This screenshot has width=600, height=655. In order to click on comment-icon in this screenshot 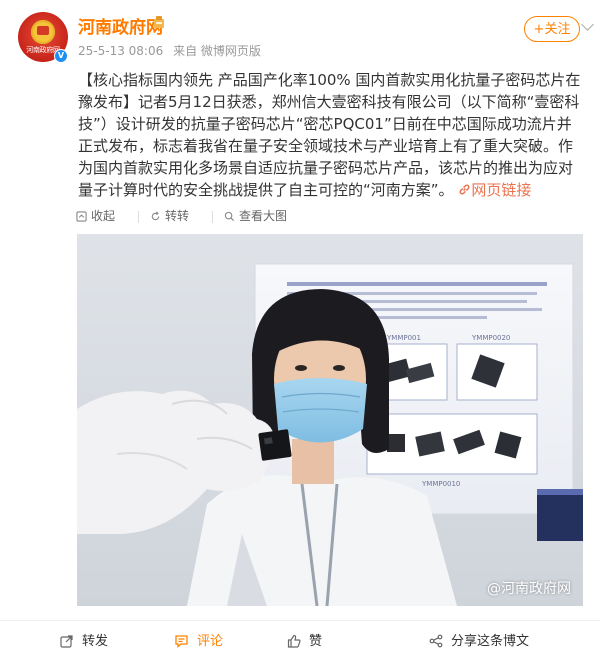, I will do `click(181, 641)`.